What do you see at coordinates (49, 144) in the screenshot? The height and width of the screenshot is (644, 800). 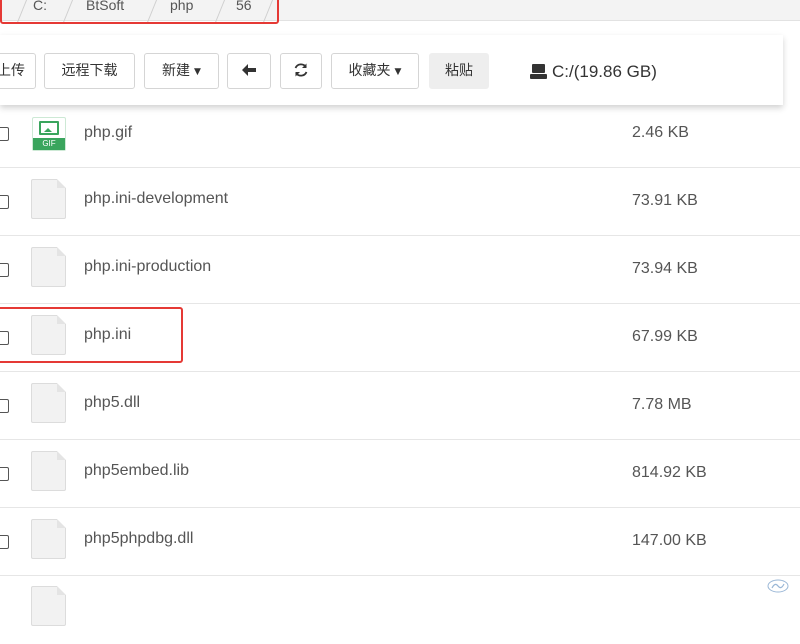 I see `gif-badge: GIF` at bounding box center [49, 144].